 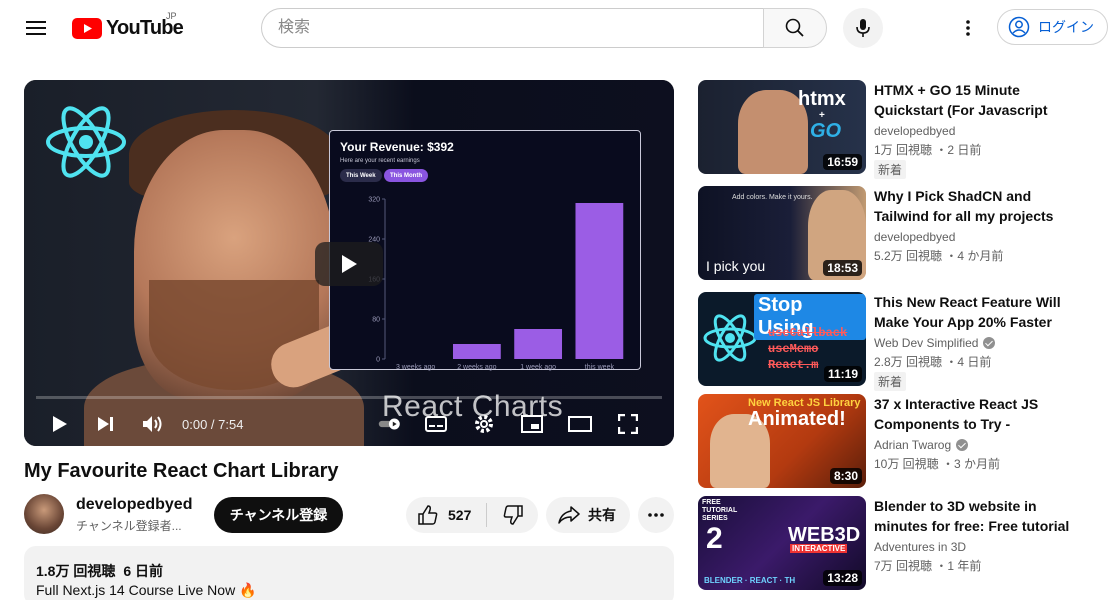 I want to click on chart-x-tick-label: 2 weeks ago, so click(x=476, y=367).